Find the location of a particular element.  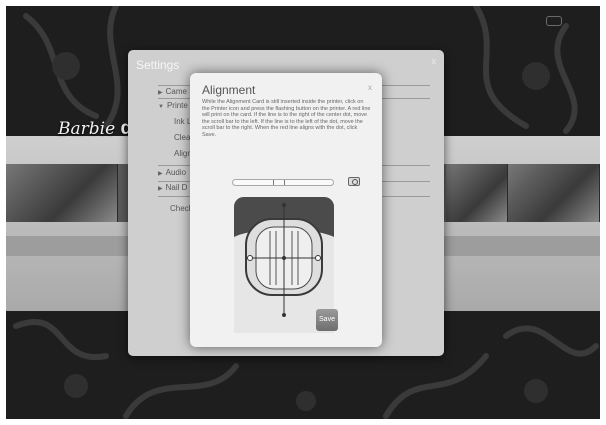

alignment-title: Alignment is located at coordinates (229, 90).